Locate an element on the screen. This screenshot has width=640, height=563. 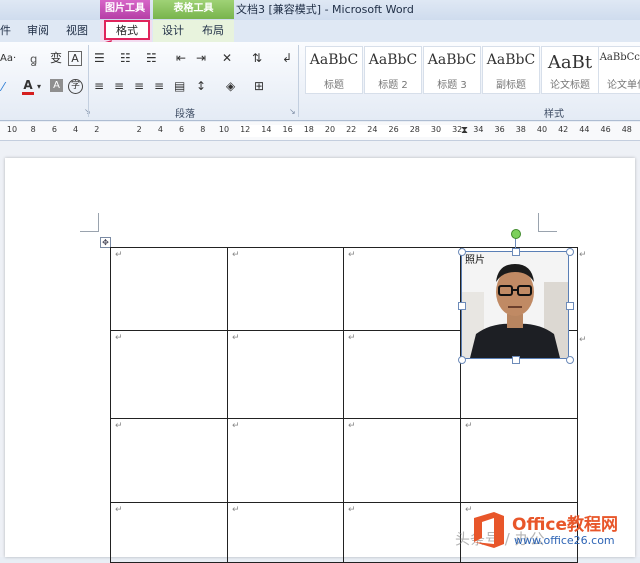
show-marks-icon: ↲ is located at coordinates (287, 58).